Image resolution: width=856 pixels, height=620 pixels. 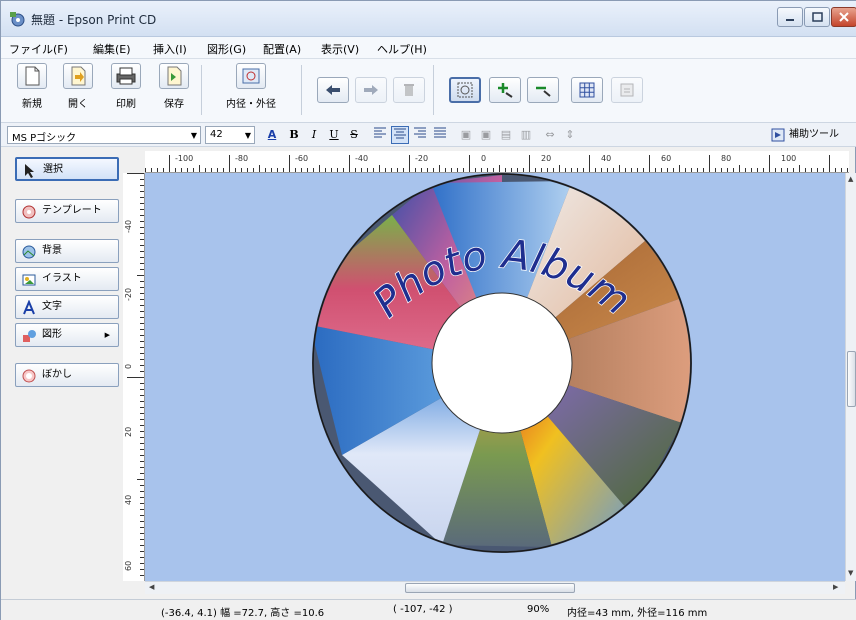 What do you see at coordinates (53, 169) in the screenshot?
I see `select-tool-label: 選択` at bounding box center [53, 169].